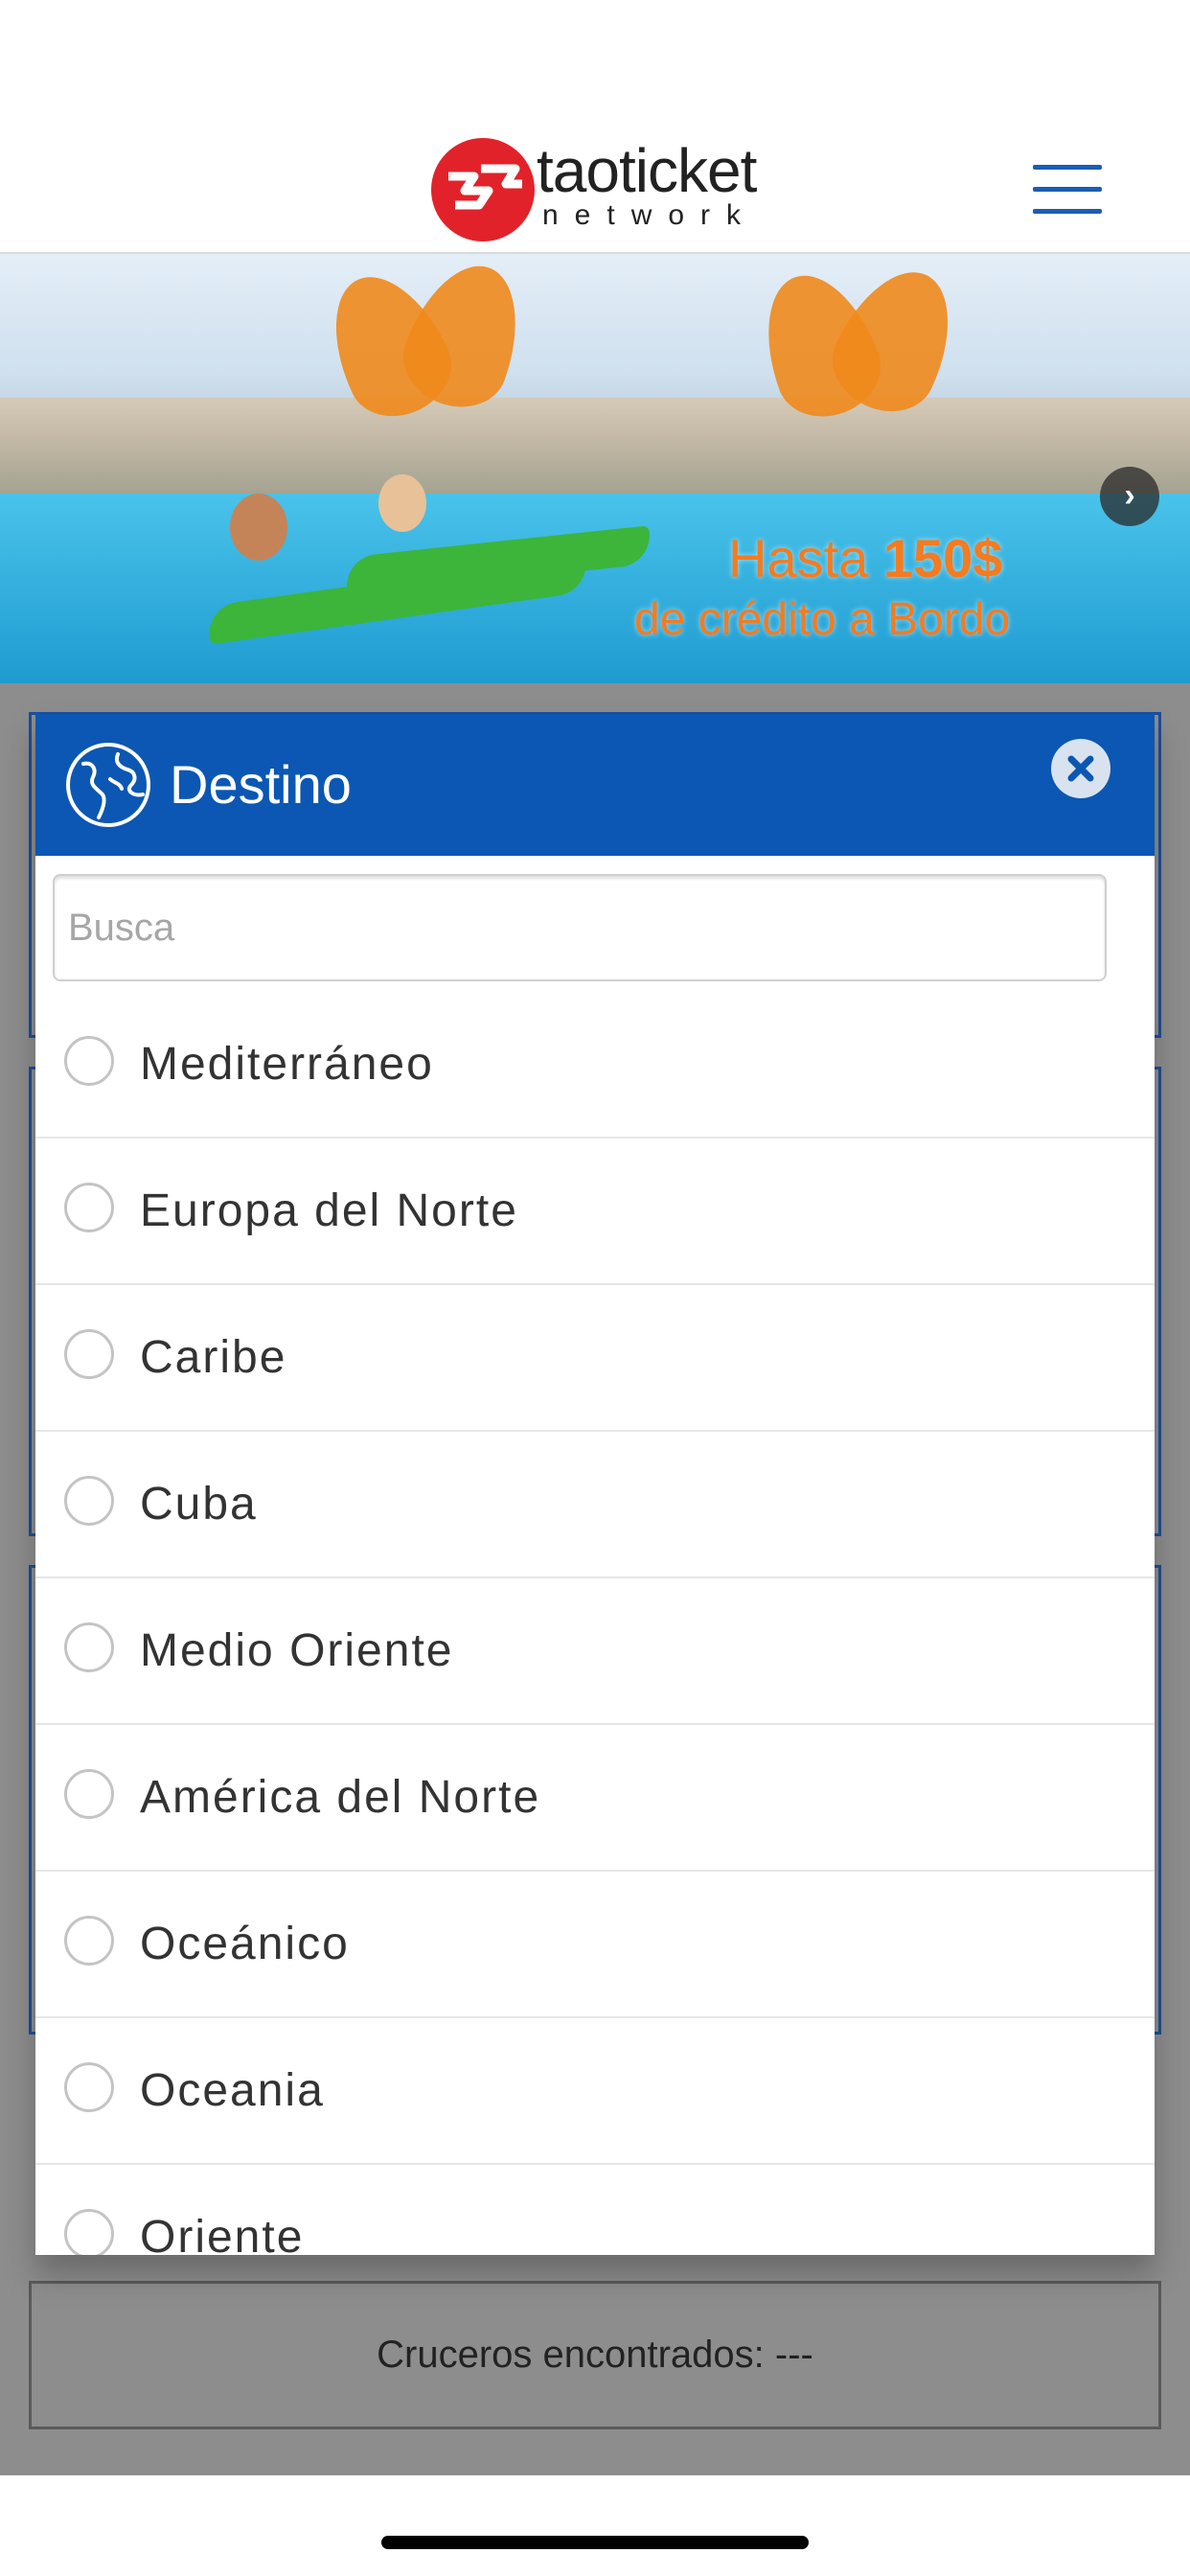 The height and width of the screenshot is (2576, 1190). What do you see at coordinates (595, 1505) in the screenshot?
I see `destination-option: Cuba` at bounding box center [595, 1505].